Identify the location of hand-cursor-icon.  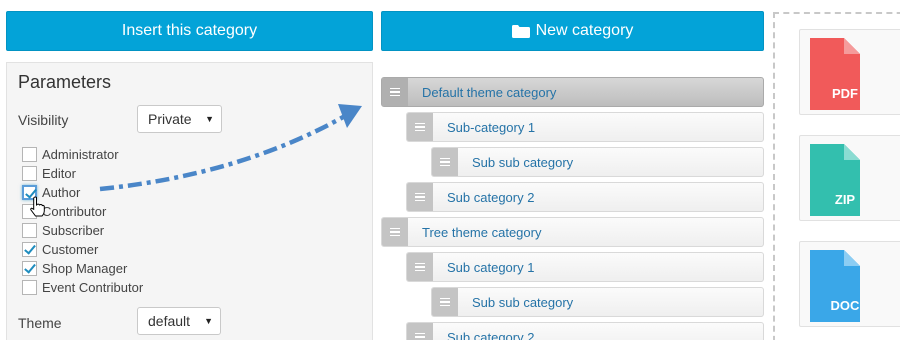
(37, 206).